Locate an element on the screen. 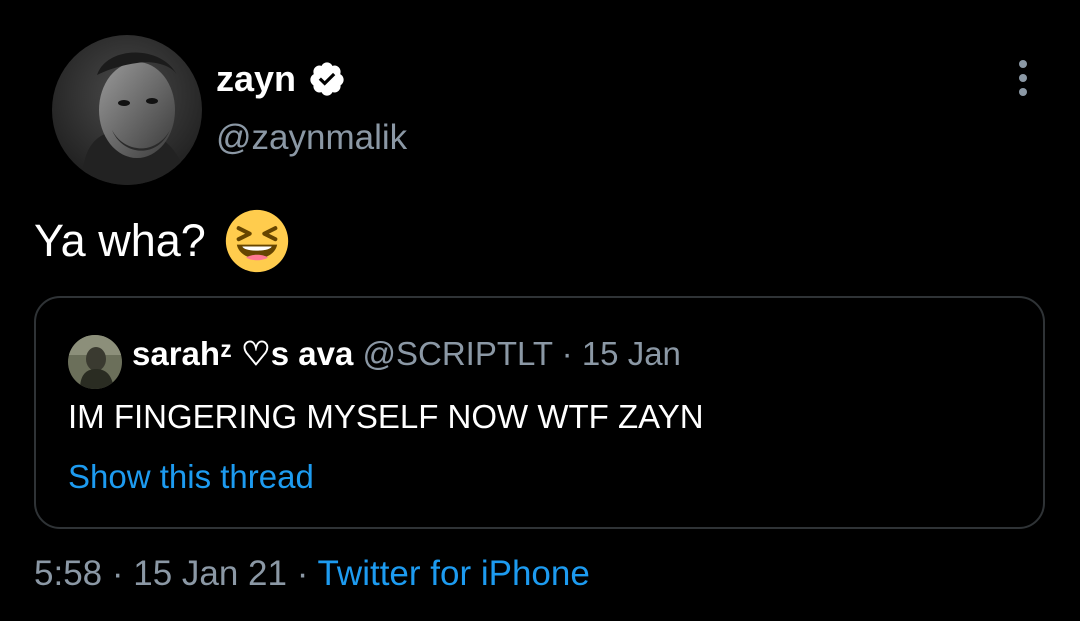 Image resolution: width=1080 pixels, height=621 pixels. author-avatar is located at coordinates (127, 110).